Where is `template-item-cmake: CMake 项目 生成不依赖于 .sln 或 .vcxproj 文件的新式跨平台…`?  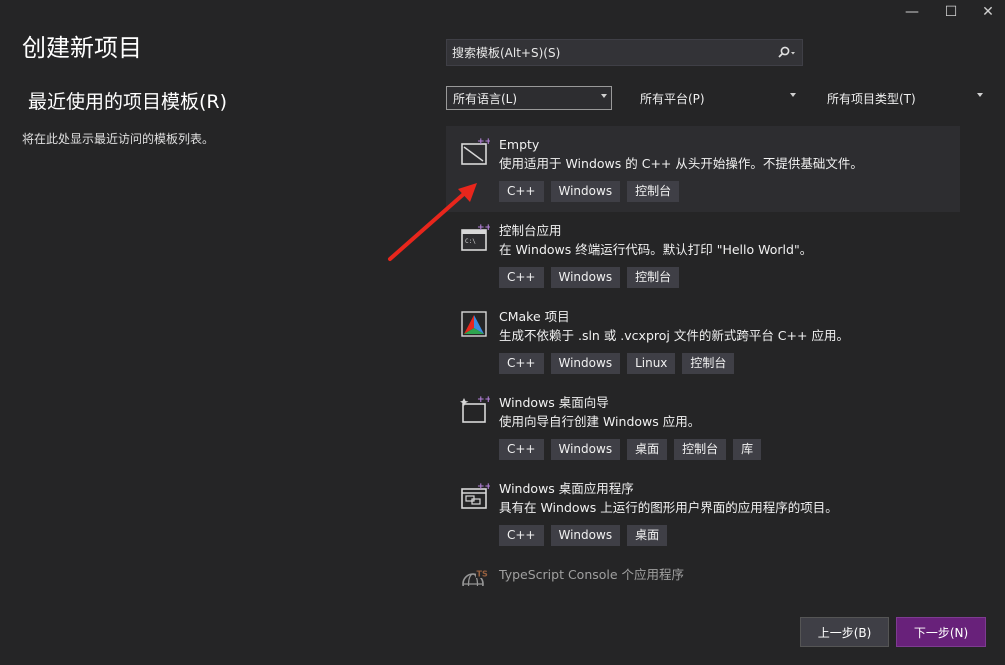 template-item-cmake: CMake 项目 生成不依赖于 .sln 或 .vcxproj 文件的新式跨平台… is located at coordinates (703, 341).